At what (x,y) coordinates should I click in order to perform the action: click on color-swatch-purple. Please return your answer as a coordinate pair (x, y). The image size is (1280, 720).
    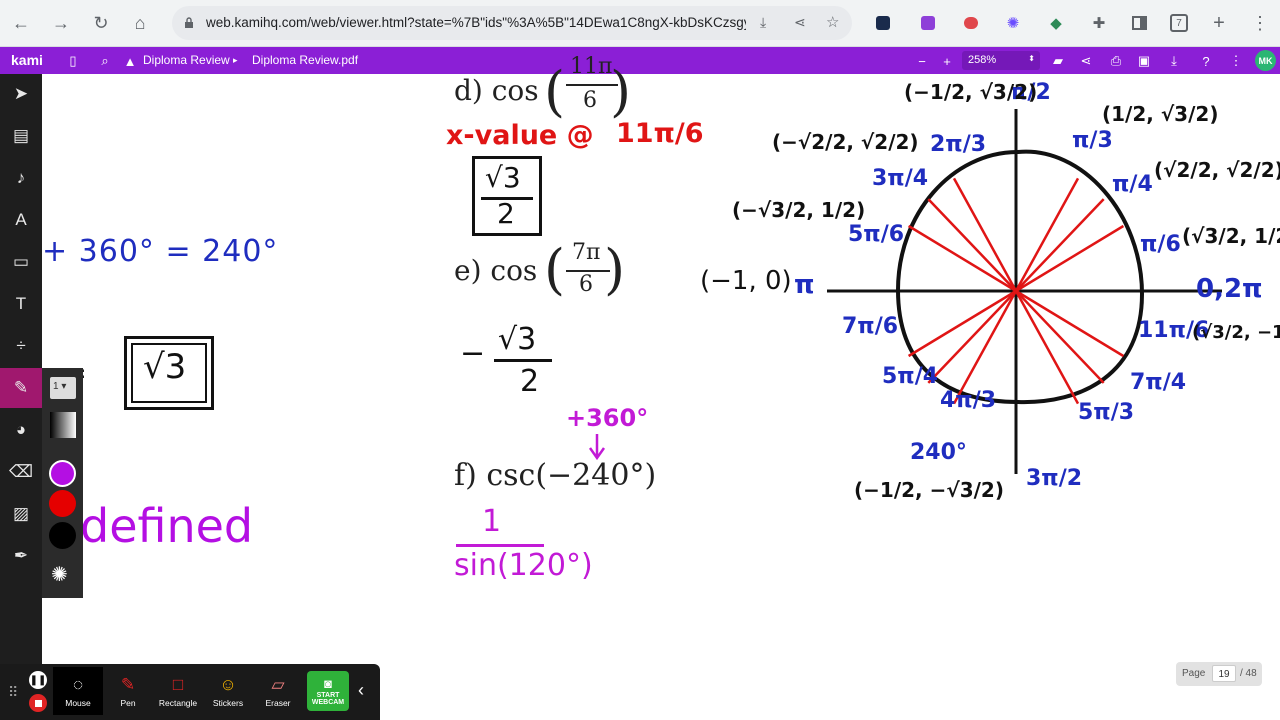
    Looking at the image, I should click on (62, 473).